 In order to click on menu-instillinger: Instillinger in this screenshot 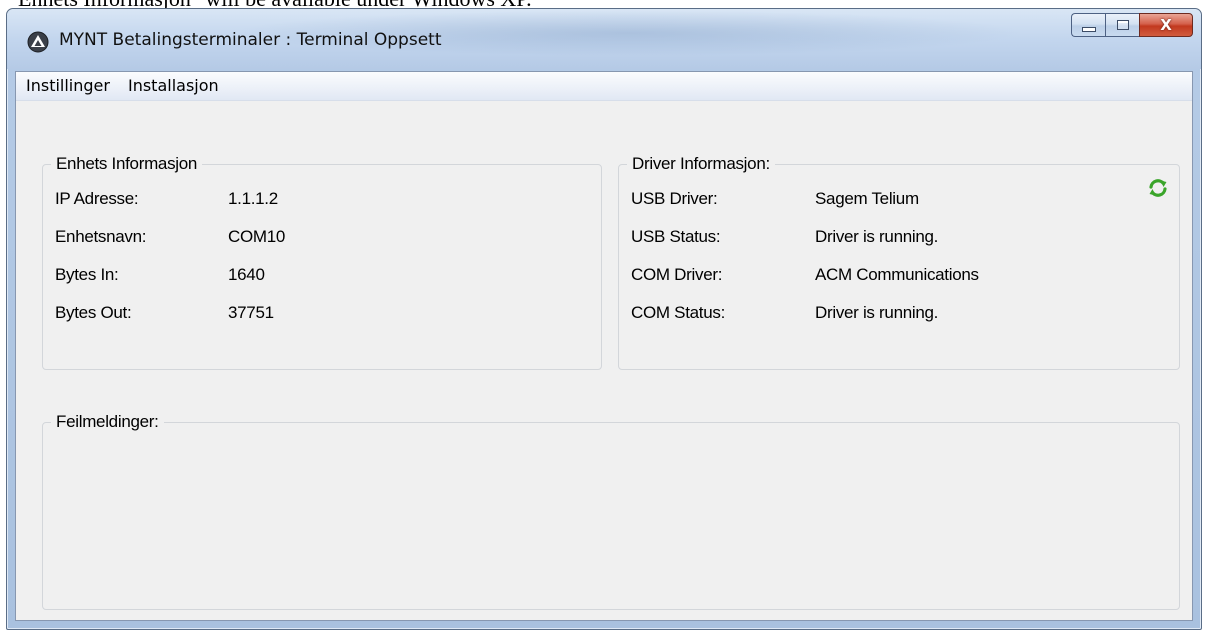, I will do `click(68, 86)`.